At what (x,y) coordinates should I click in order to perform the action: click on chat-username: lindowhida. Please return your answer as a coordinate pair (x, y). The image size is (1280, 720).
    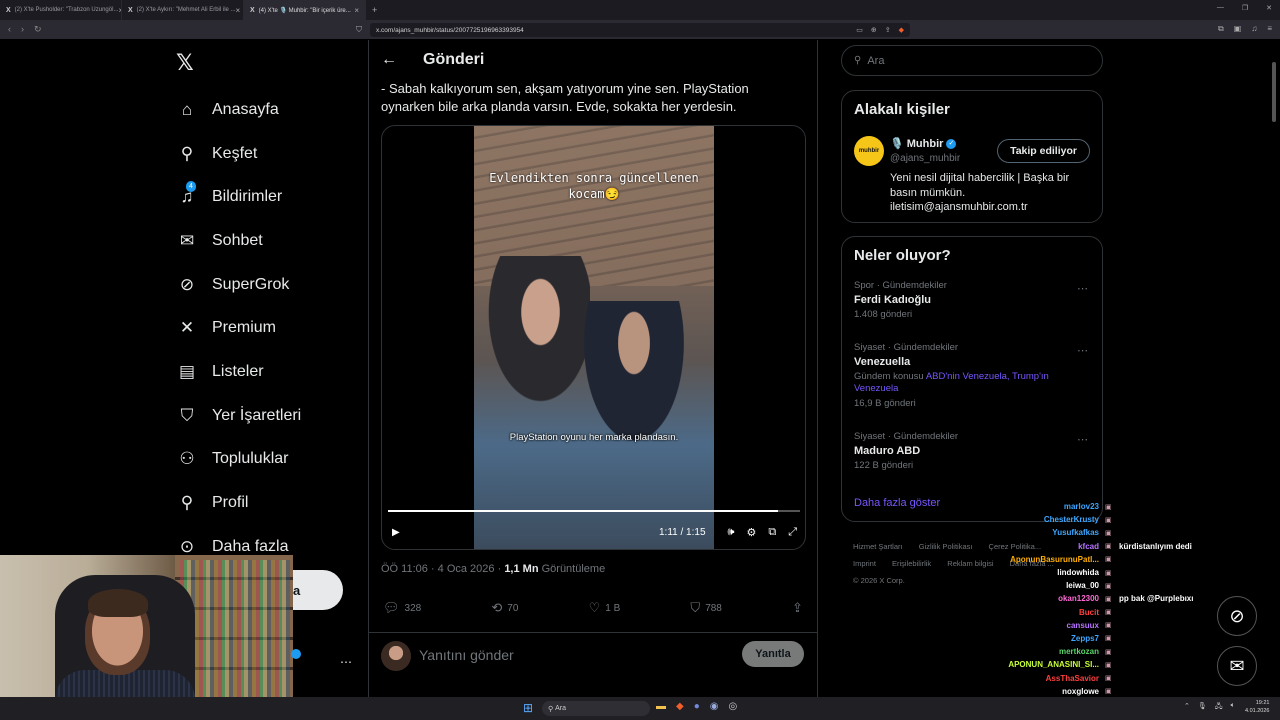
    Looking at the image, I should click on (1047, 572).